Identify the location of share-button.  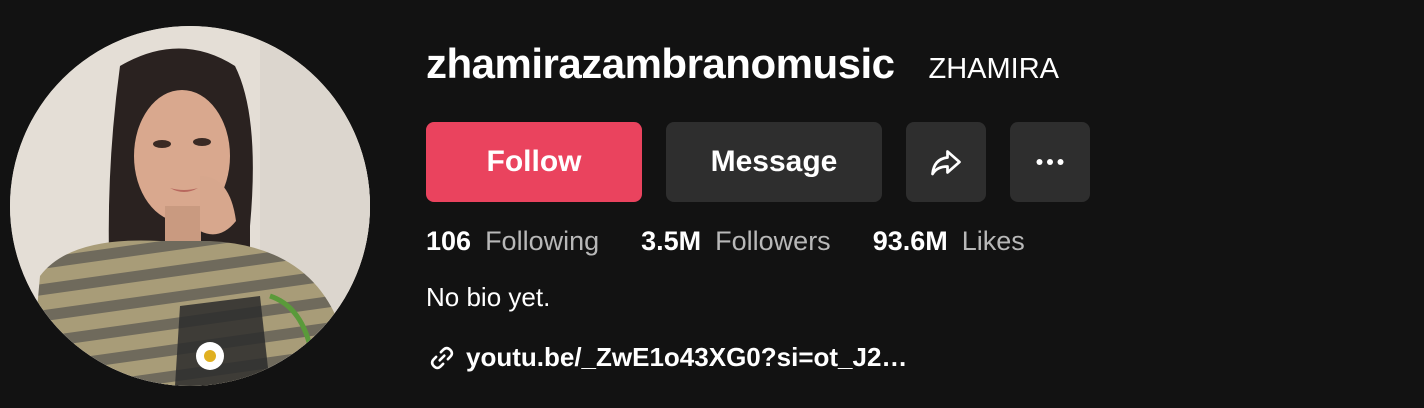
(946, 162).